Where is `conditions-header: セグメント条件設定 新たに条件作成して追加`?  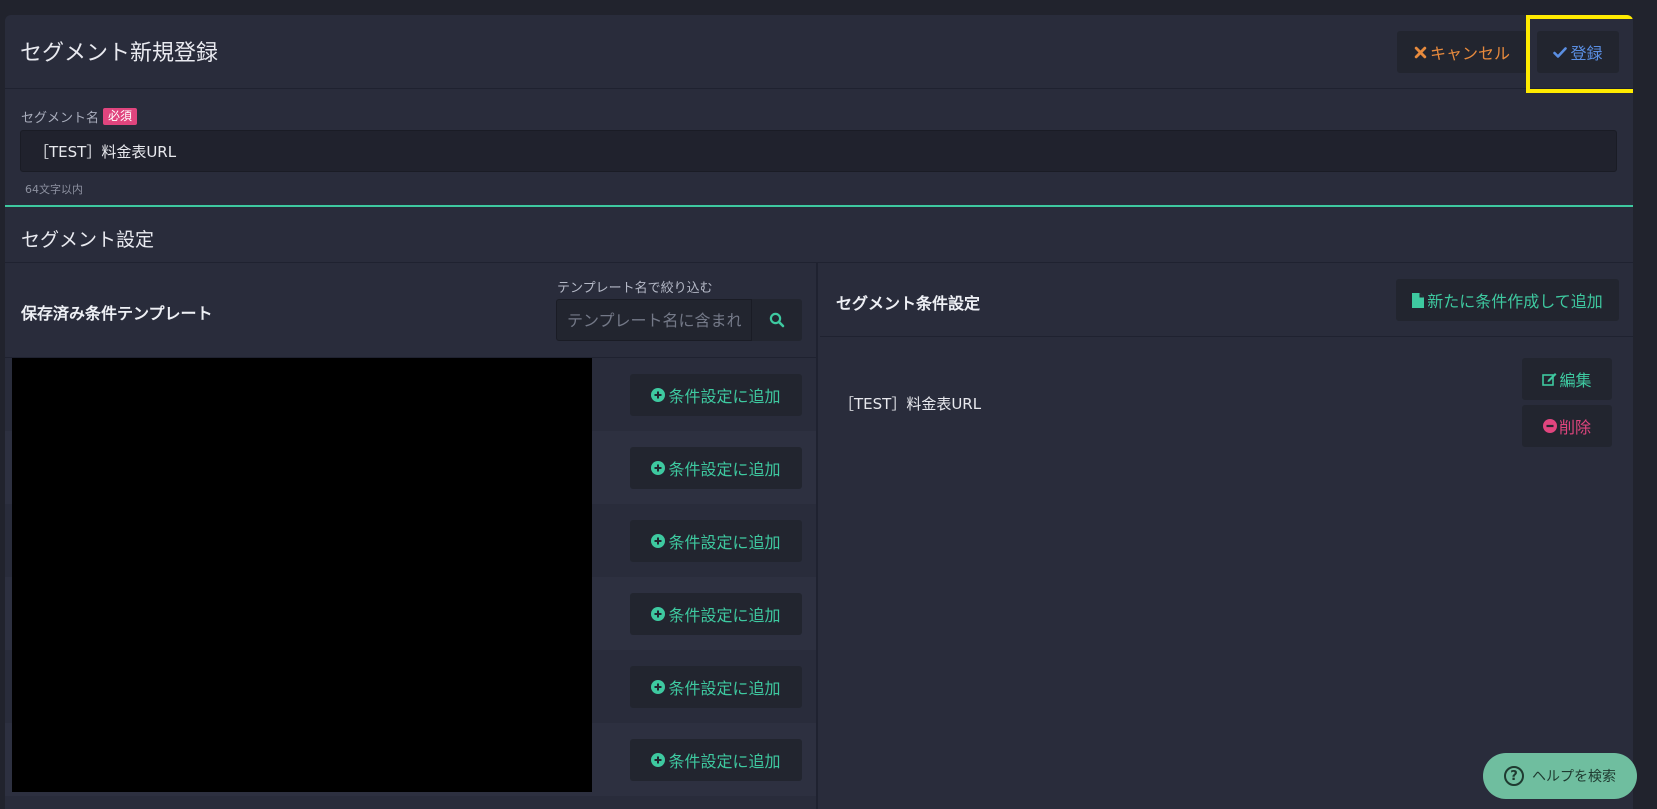 conditions-header: セグメント条件設定 新たに条件作成して追加 is located at coordinates (1226, 300).